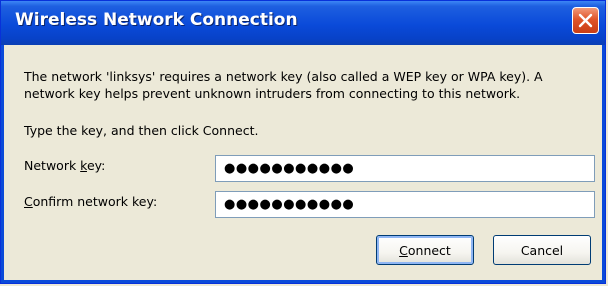  I want to click on network-key-label: Network key:, so click(65, 165).